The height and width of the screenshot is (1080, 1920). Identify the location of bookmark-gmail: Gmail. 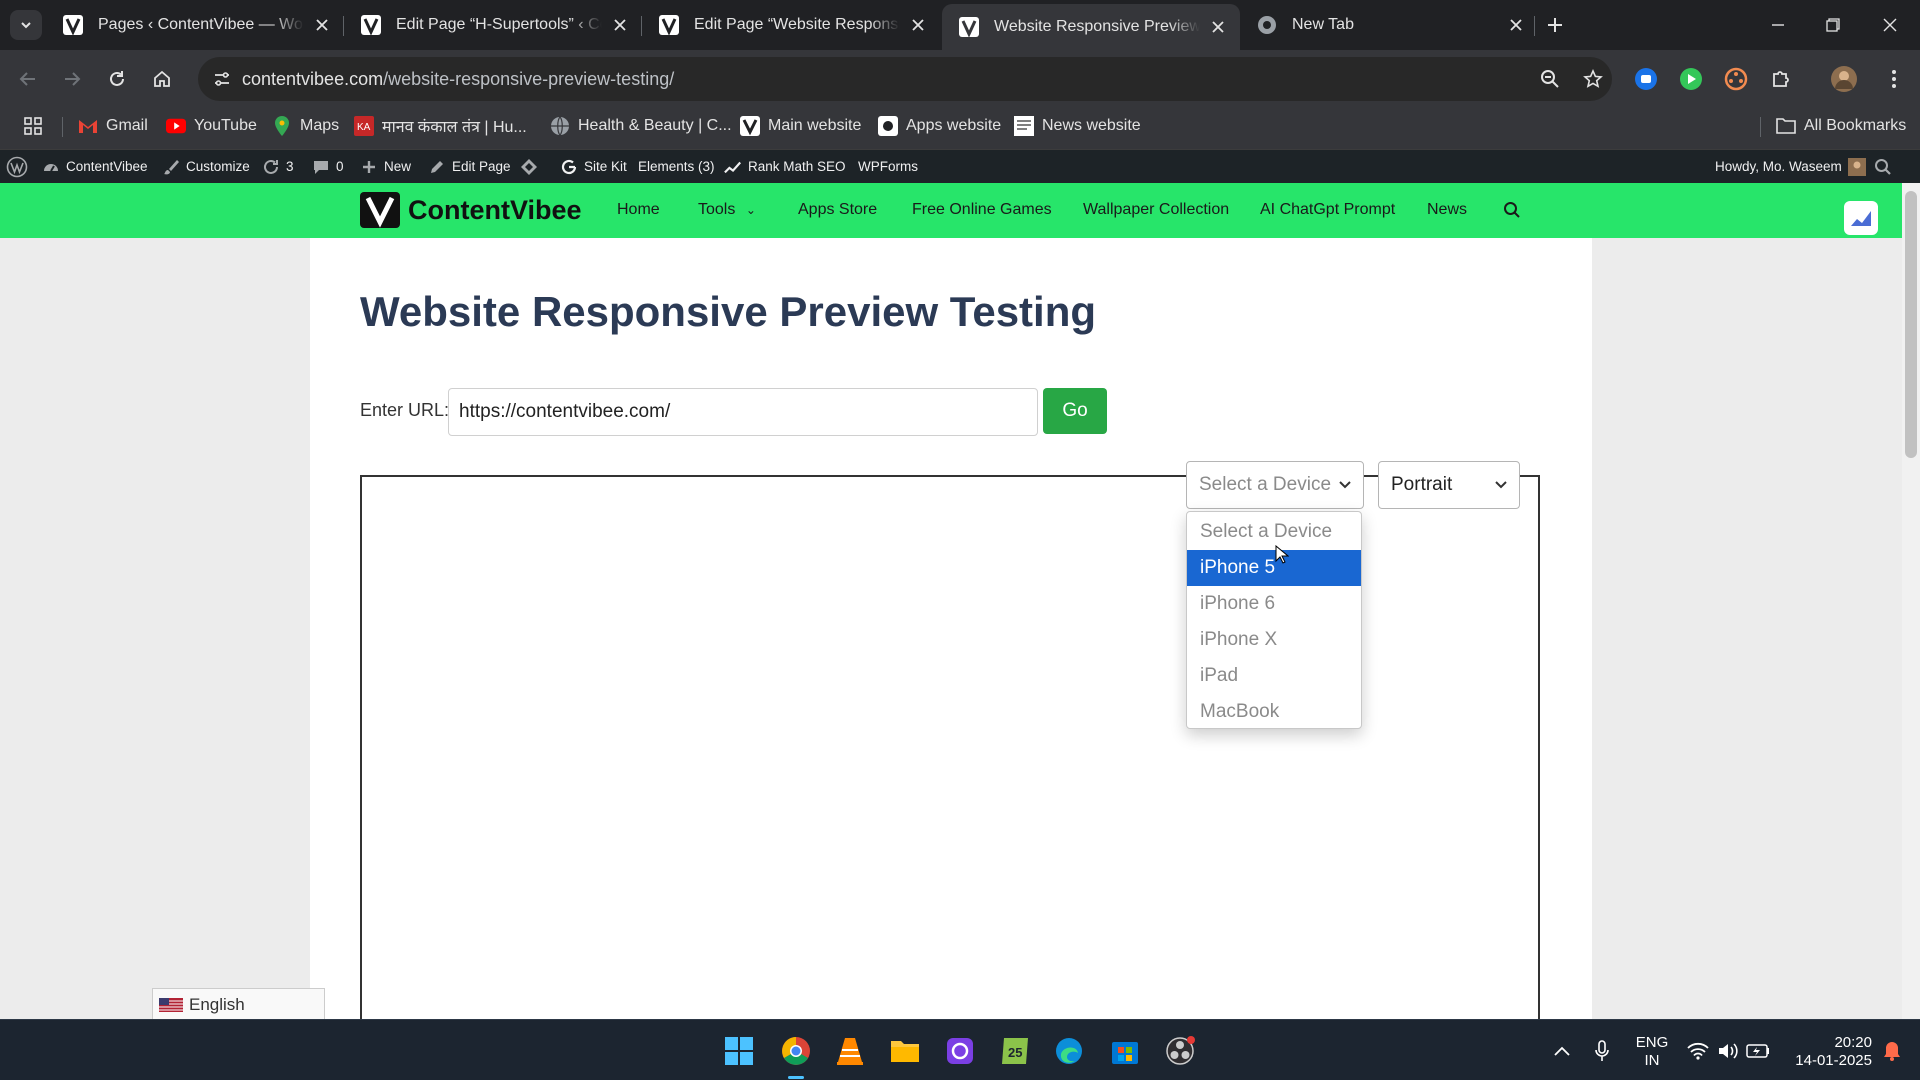
(113, 126).